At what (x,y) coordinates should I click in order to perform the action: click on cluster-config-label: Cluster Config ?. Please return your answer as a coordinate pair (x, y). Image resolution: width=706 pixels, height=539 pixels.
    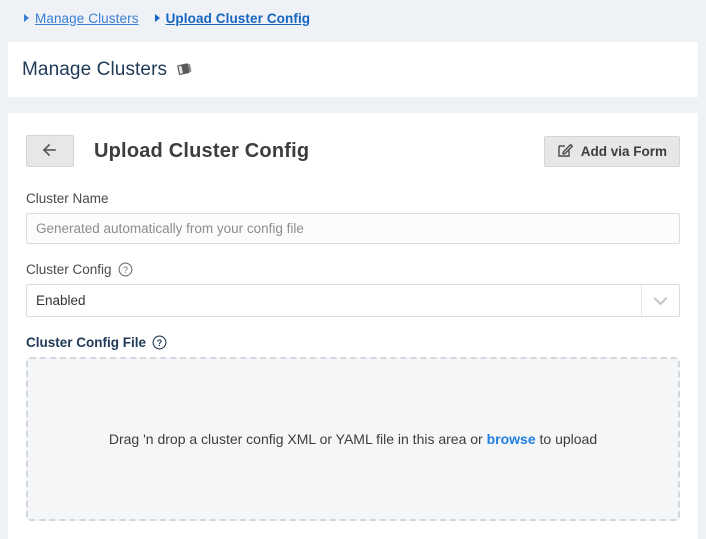
    Looking at the image, I should click on (353, 269).